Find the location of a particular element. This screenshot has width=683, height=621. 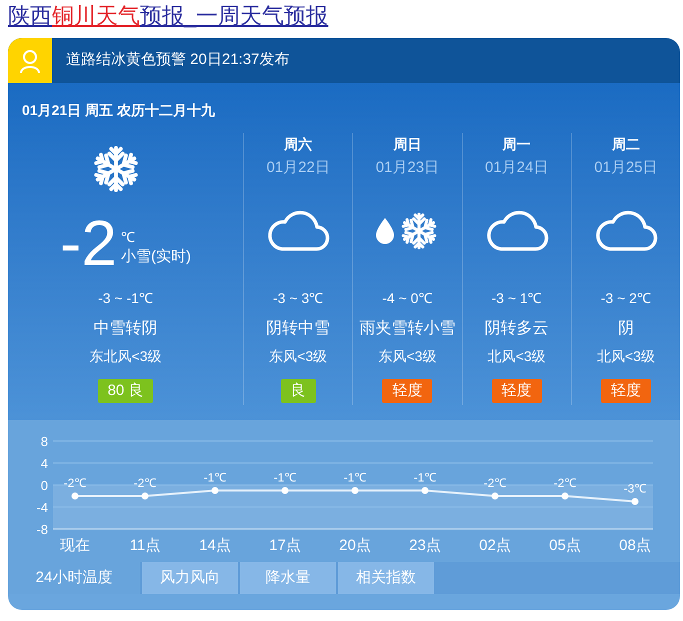

temperature-range: -3 ~ 3℃ is located at coordinates (298, 298).